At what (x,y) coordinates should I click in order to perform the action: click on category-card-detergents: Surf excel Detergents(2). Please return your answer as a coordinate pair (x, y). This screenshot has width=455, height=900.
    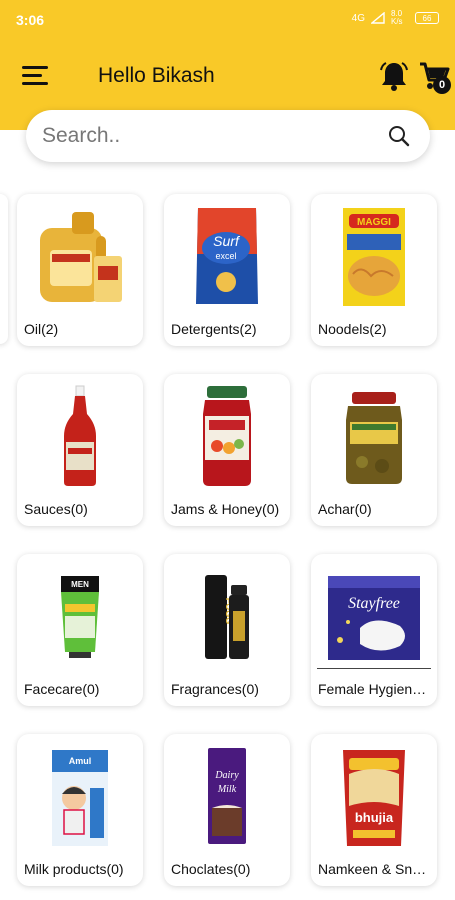
    Looking at the image, I should click on (227, 270).